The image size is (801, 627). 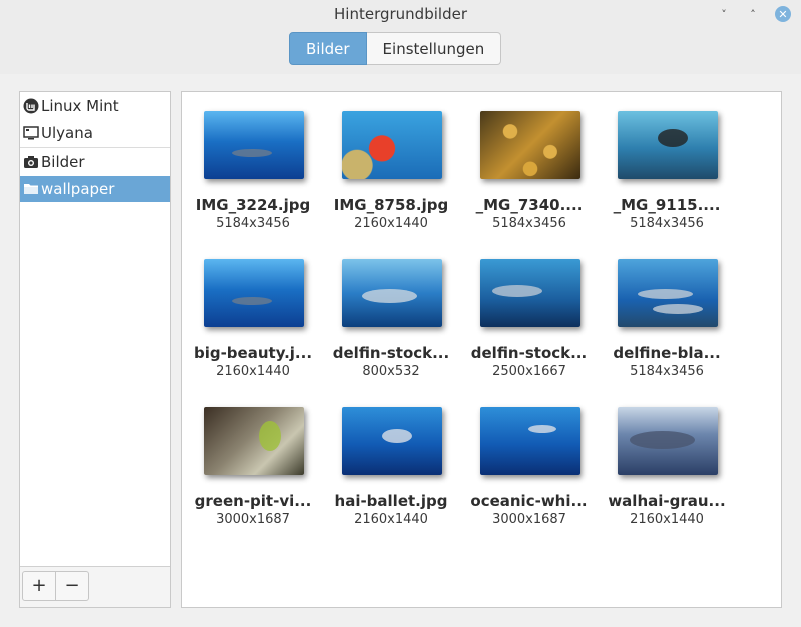 What do you see at coordinates (63, 162) in the screenshot?
I see `sidebar-item-label: Bilder` at bounding box center [63, 162].